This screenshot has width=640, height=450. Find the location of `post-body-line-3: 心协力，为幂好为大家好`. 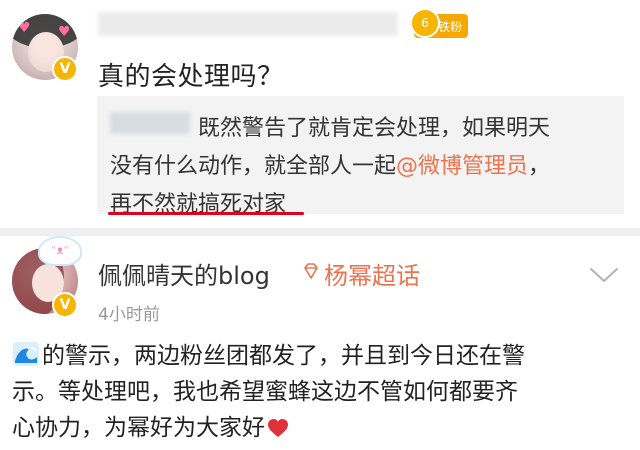

post-body-line-3: 心协力，为幂好为大家好 is located at coordinates (322, 428).